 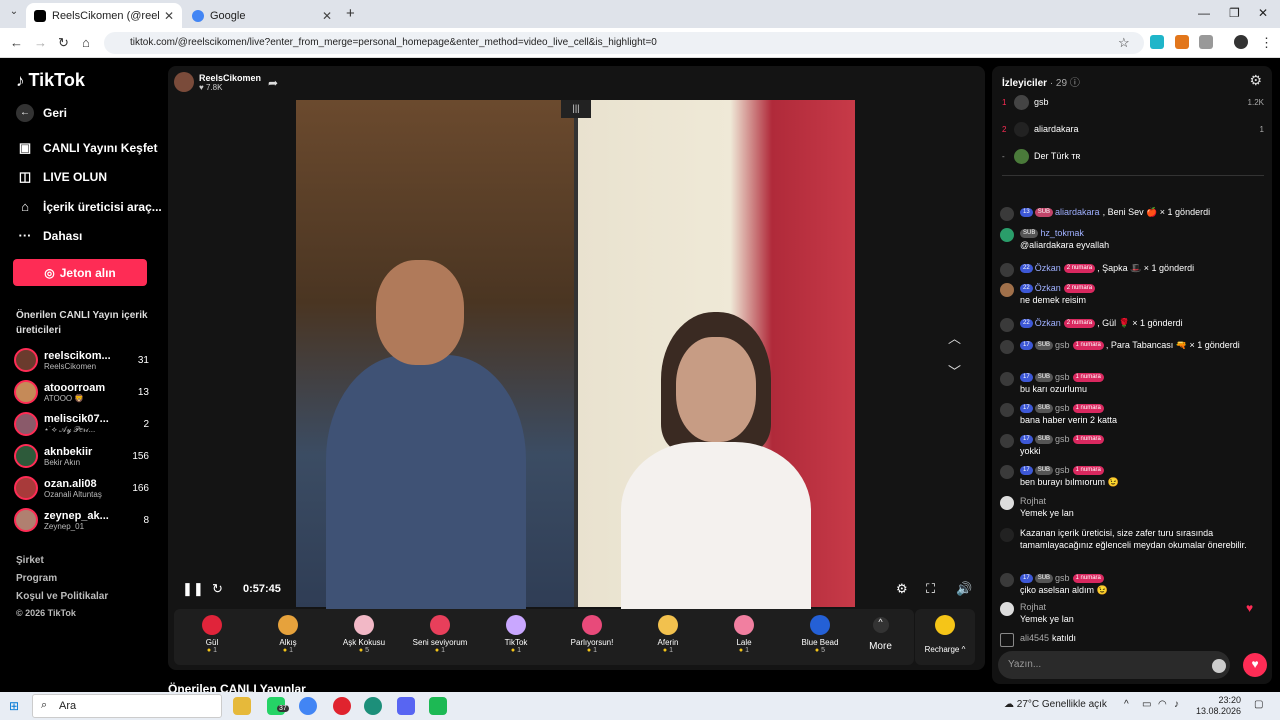 I want to click on chat-message: SUB hz_tokmak @aliardakara eyvallah, so click(x=1132, y=239).